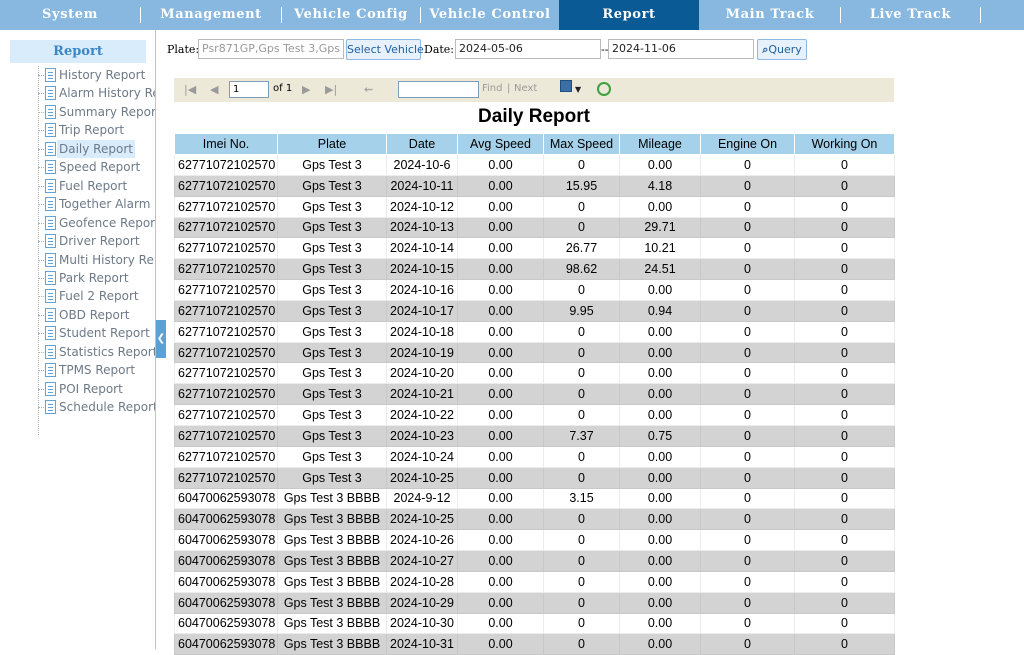  I want to click on sidebar-item: Daily Report, so click(96, 148).